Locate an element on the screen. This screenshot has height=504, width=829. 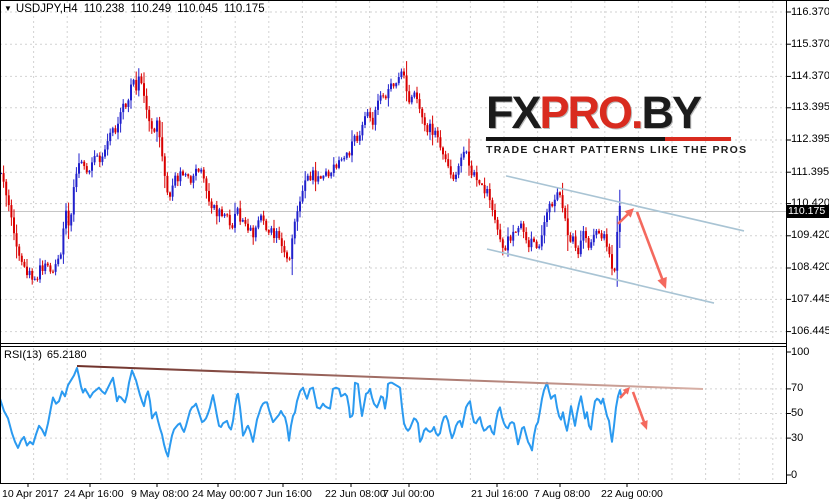
logo-pro: PRO. is located at coordinates (591, 112).